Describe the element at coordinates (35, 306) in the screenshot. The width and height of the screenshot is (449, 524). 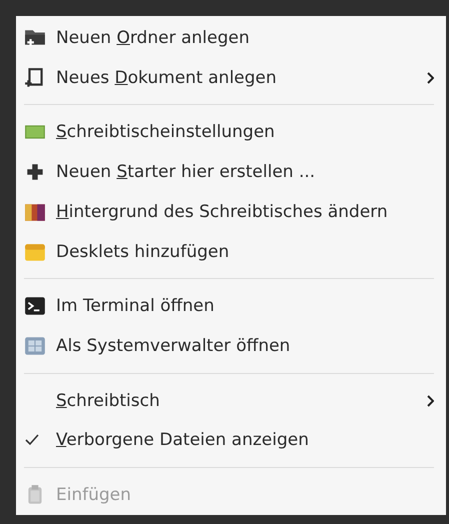
I see `terminal-icon` at that location.